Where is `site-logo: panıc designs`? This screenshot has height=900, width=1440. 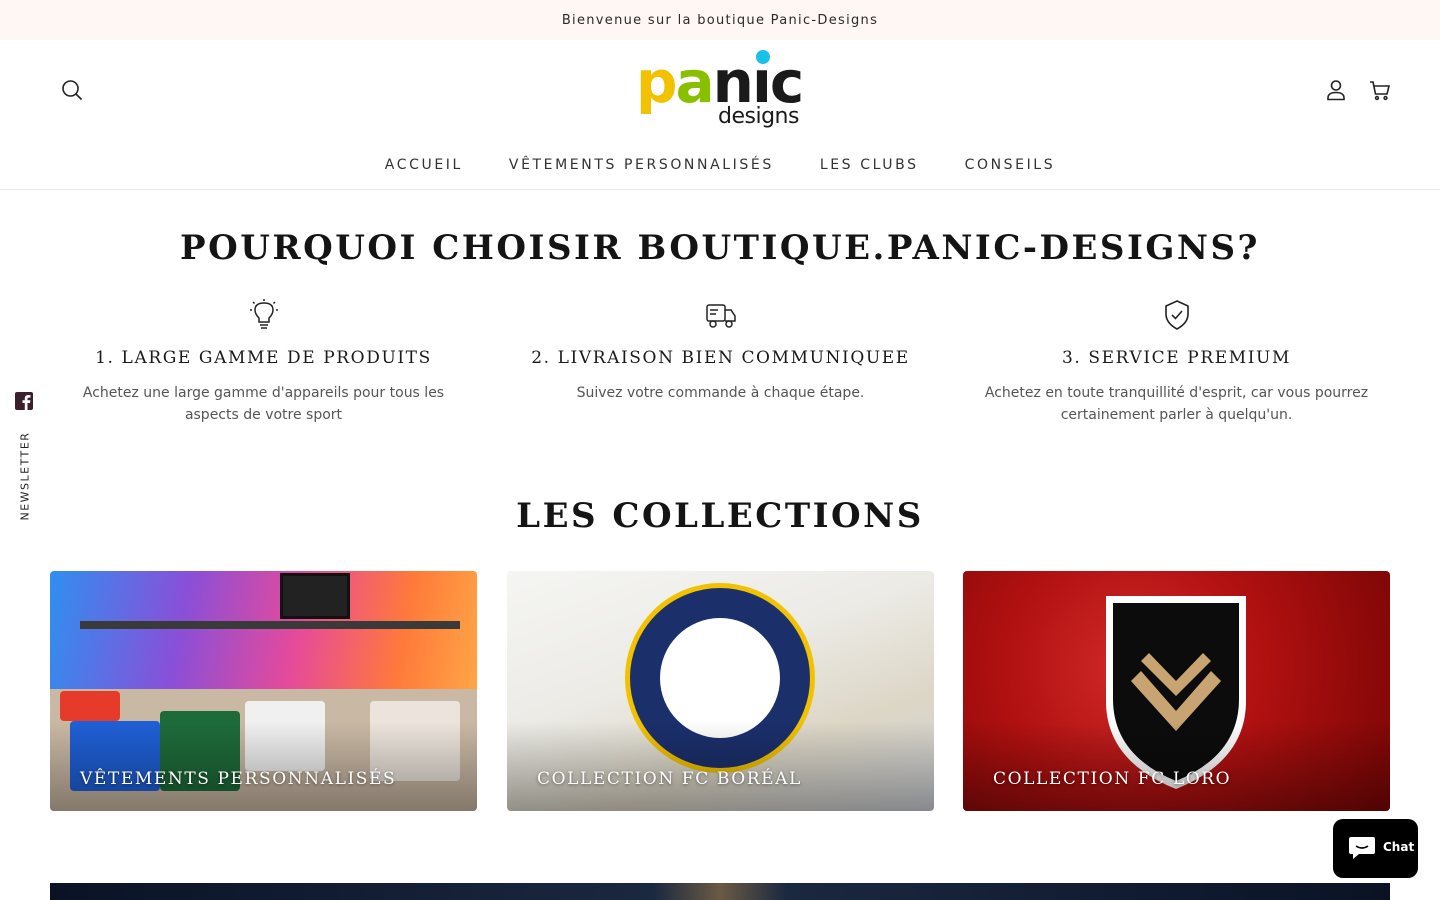 site-logo: panıc designs is located at coordinates (722, 91).